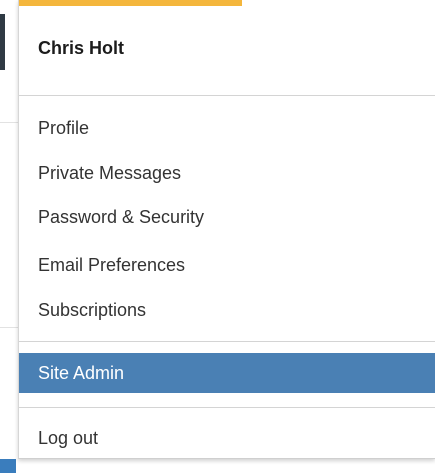 This screenshot has width=435, height=473. What do you see at coordinates (227, 128) in the screenshot?
I see `menu-item-profile: Profile` at bounding box center [227, 128].